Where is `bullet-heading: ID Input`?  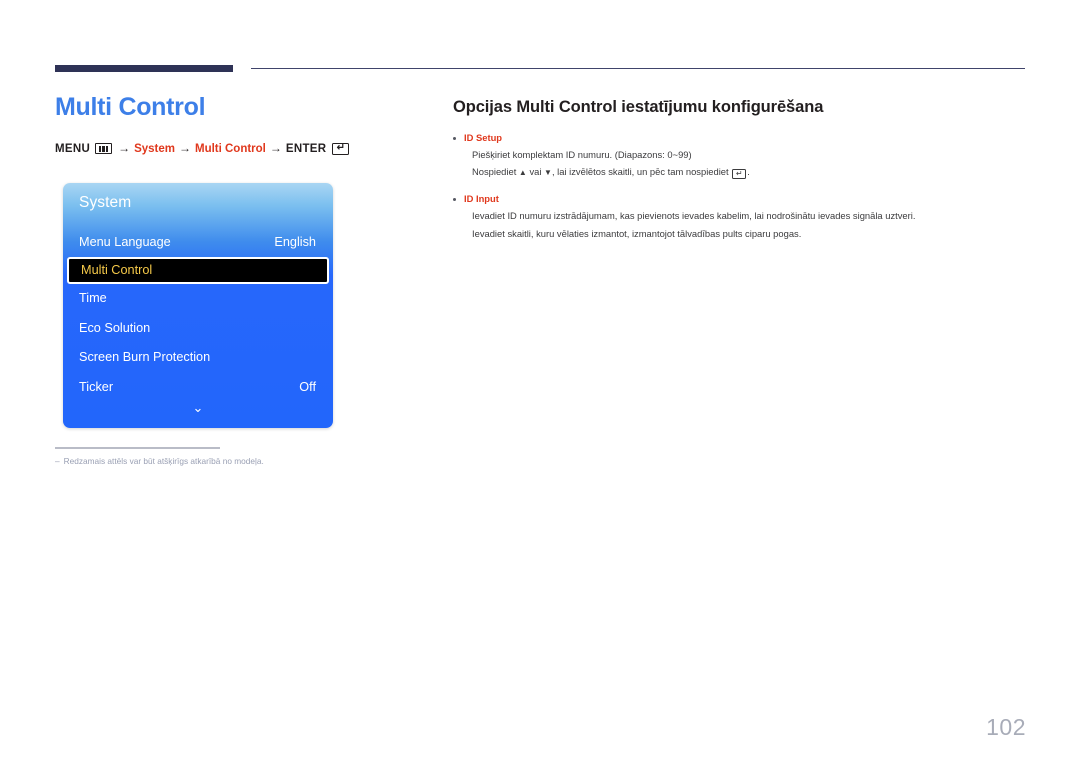 bullet-heading: ID Input is located at coordinates (481, 199).